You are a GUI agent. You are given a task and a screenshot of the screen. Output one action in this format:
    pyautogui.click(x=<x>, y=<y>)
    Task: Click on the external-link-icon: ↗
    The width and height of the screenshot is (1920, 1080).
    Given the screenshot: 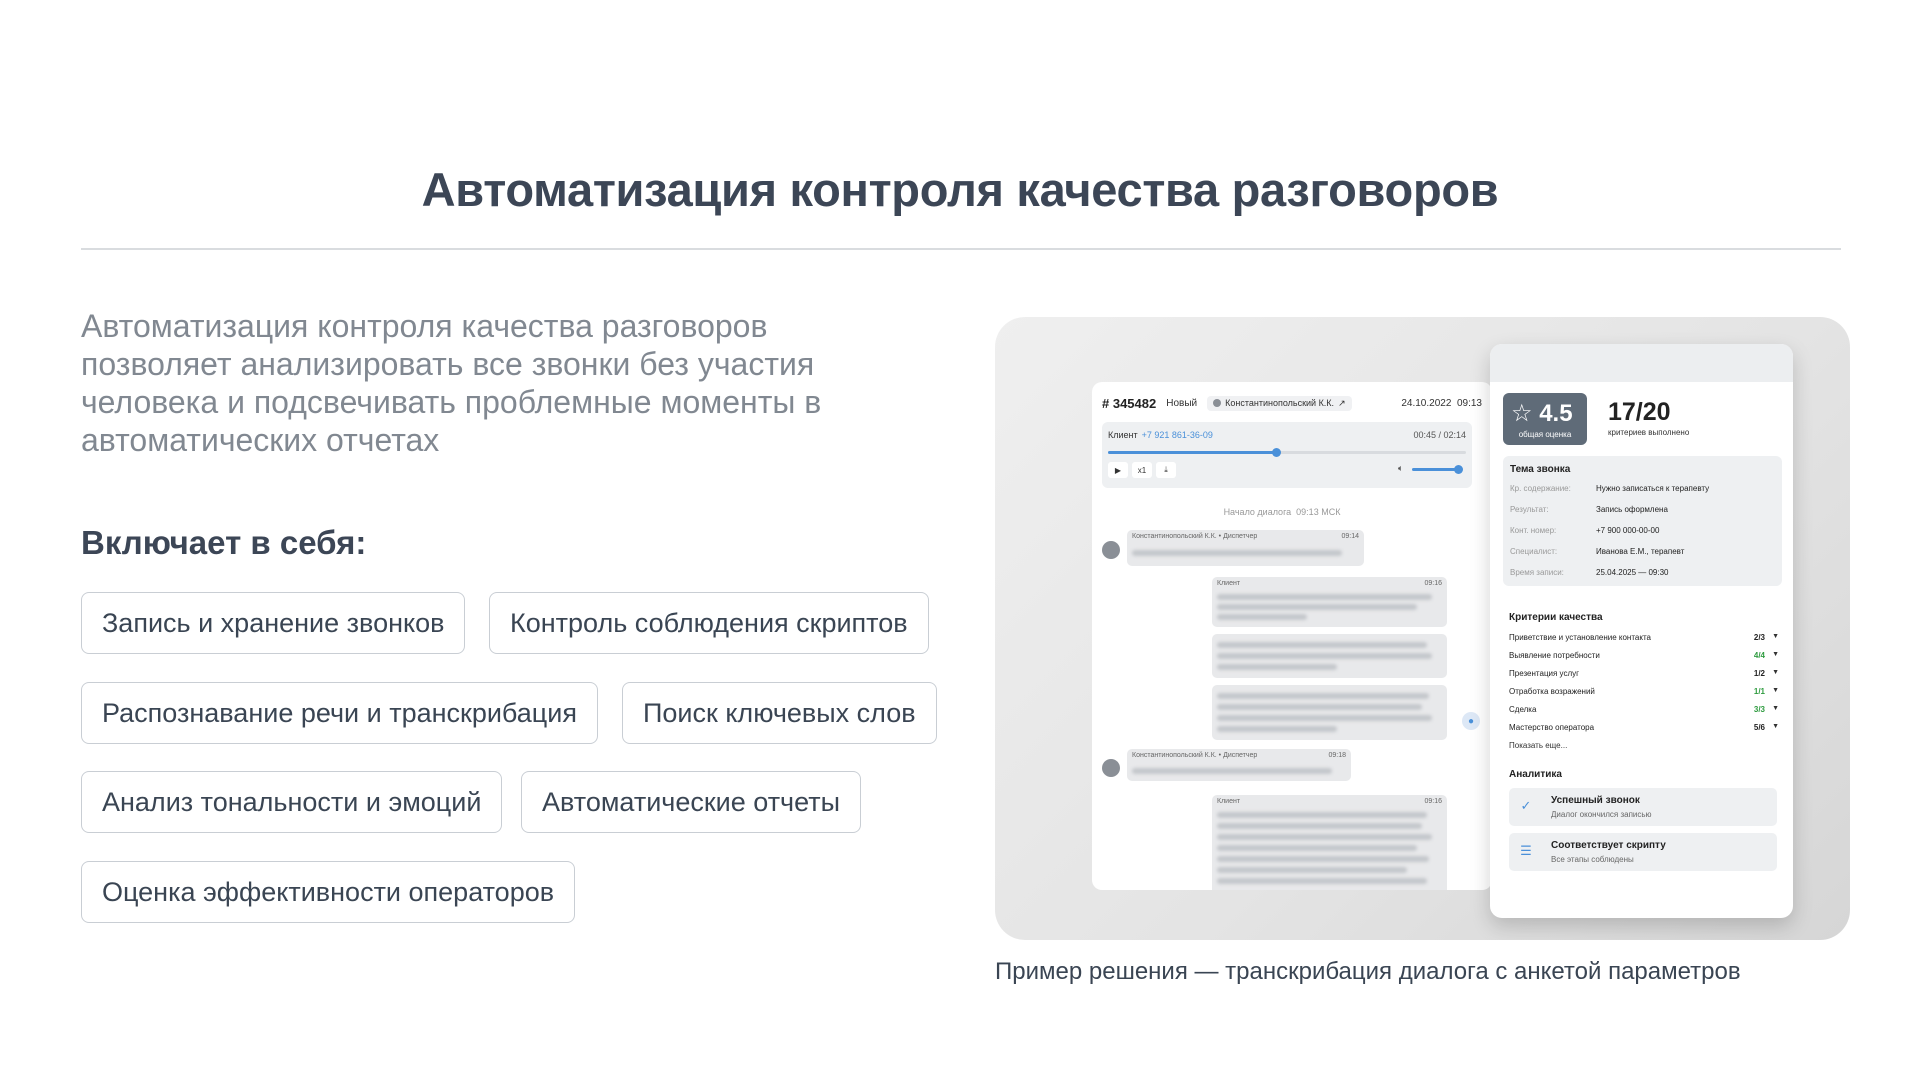 What is the action you would take?
    pyautogui.click(x=1342, y=403)
    